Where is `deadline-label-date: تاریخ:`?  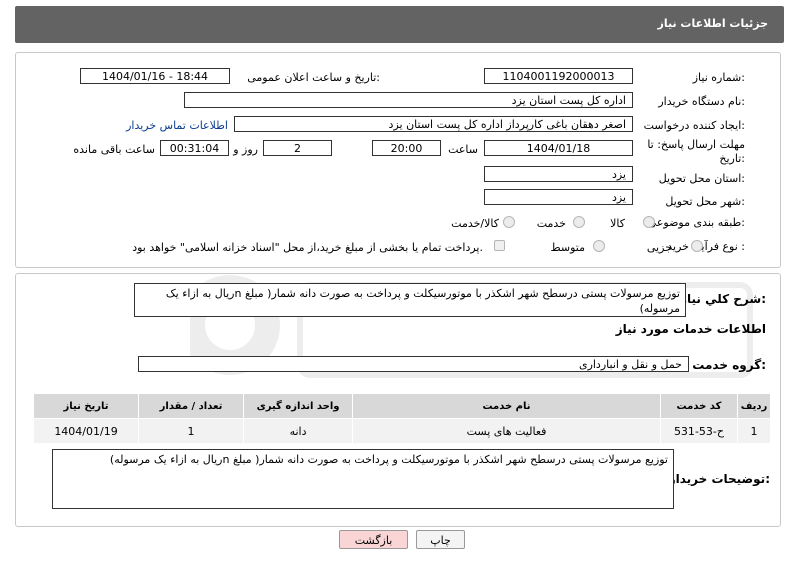
deadline-label-date: تاریخ: is located at coordinates (732, 158).